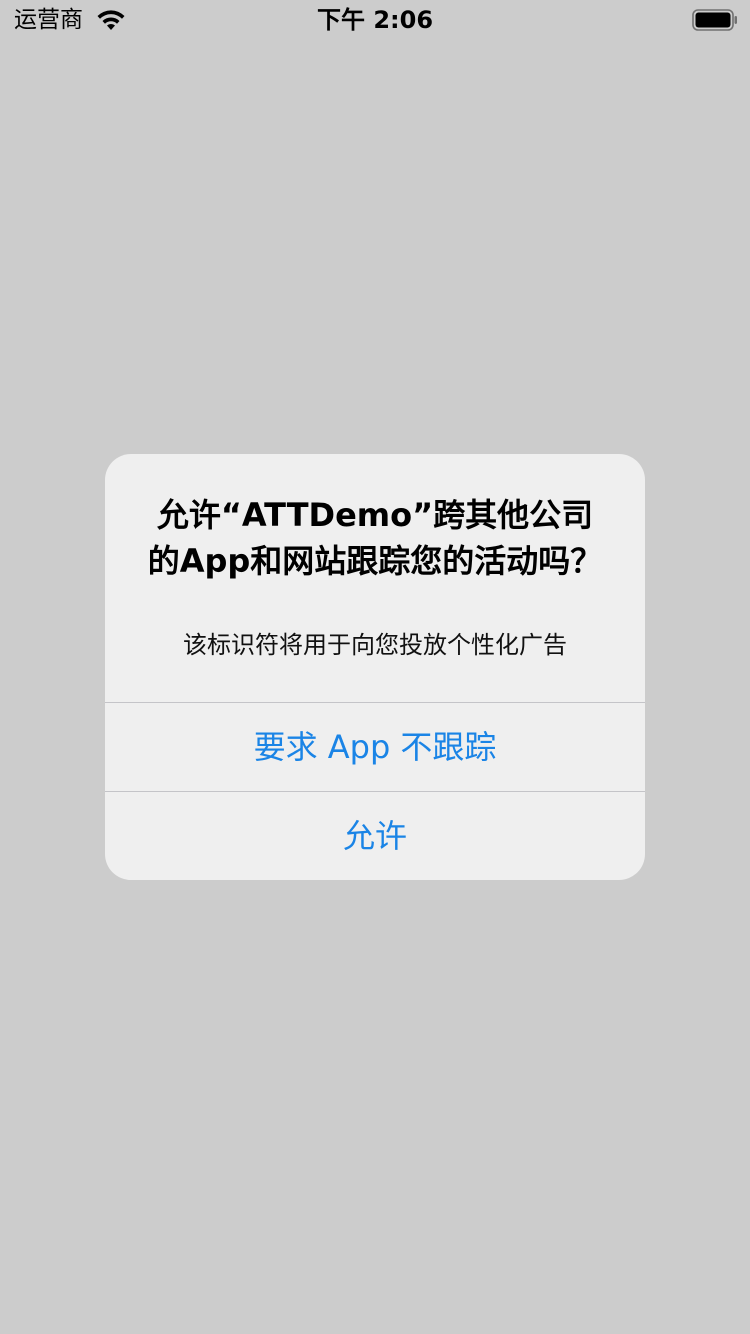 The height and width of the screenshot is (1334, 750). I want to click on status-bar: 运营商 下午 2:06, so click(375, 20).